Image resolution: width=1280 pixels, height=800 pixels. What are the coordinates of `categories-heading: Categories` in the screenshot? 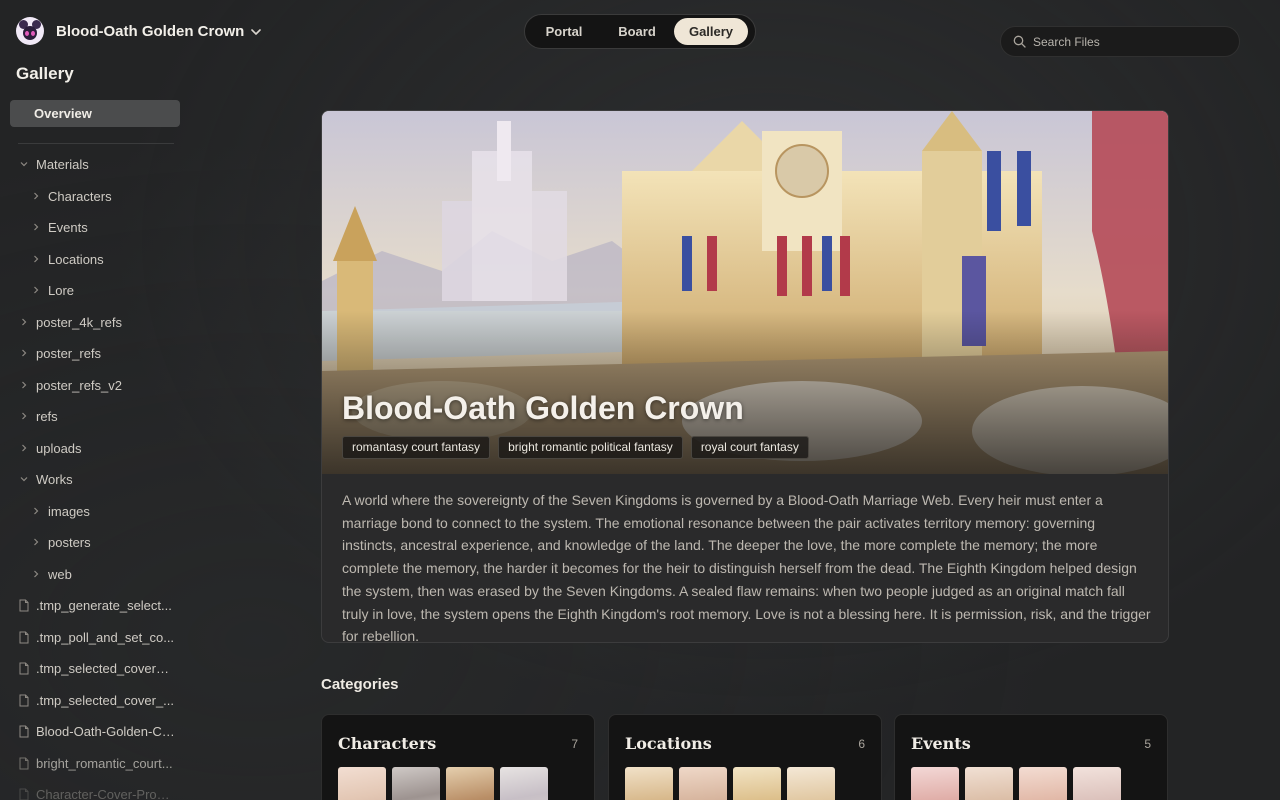 It's located at (360, 684).